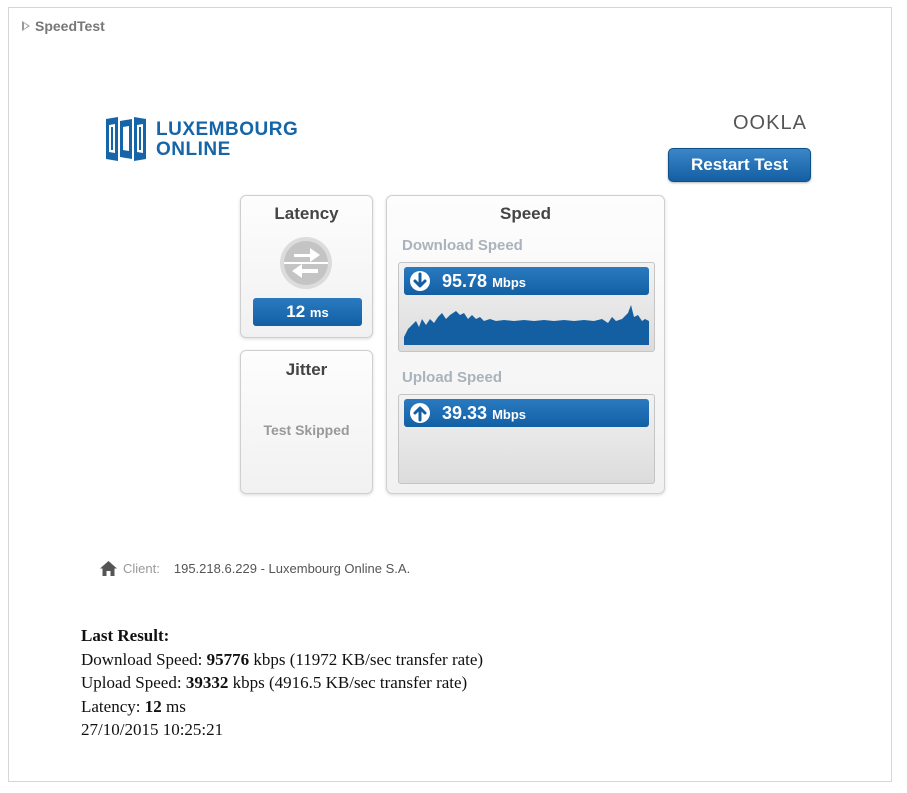 The width and height of the screenshot is (907, 793). Describe the element at coordinates (26, 26) in the screenshot. I see `expand-triangle-icon` at that location.